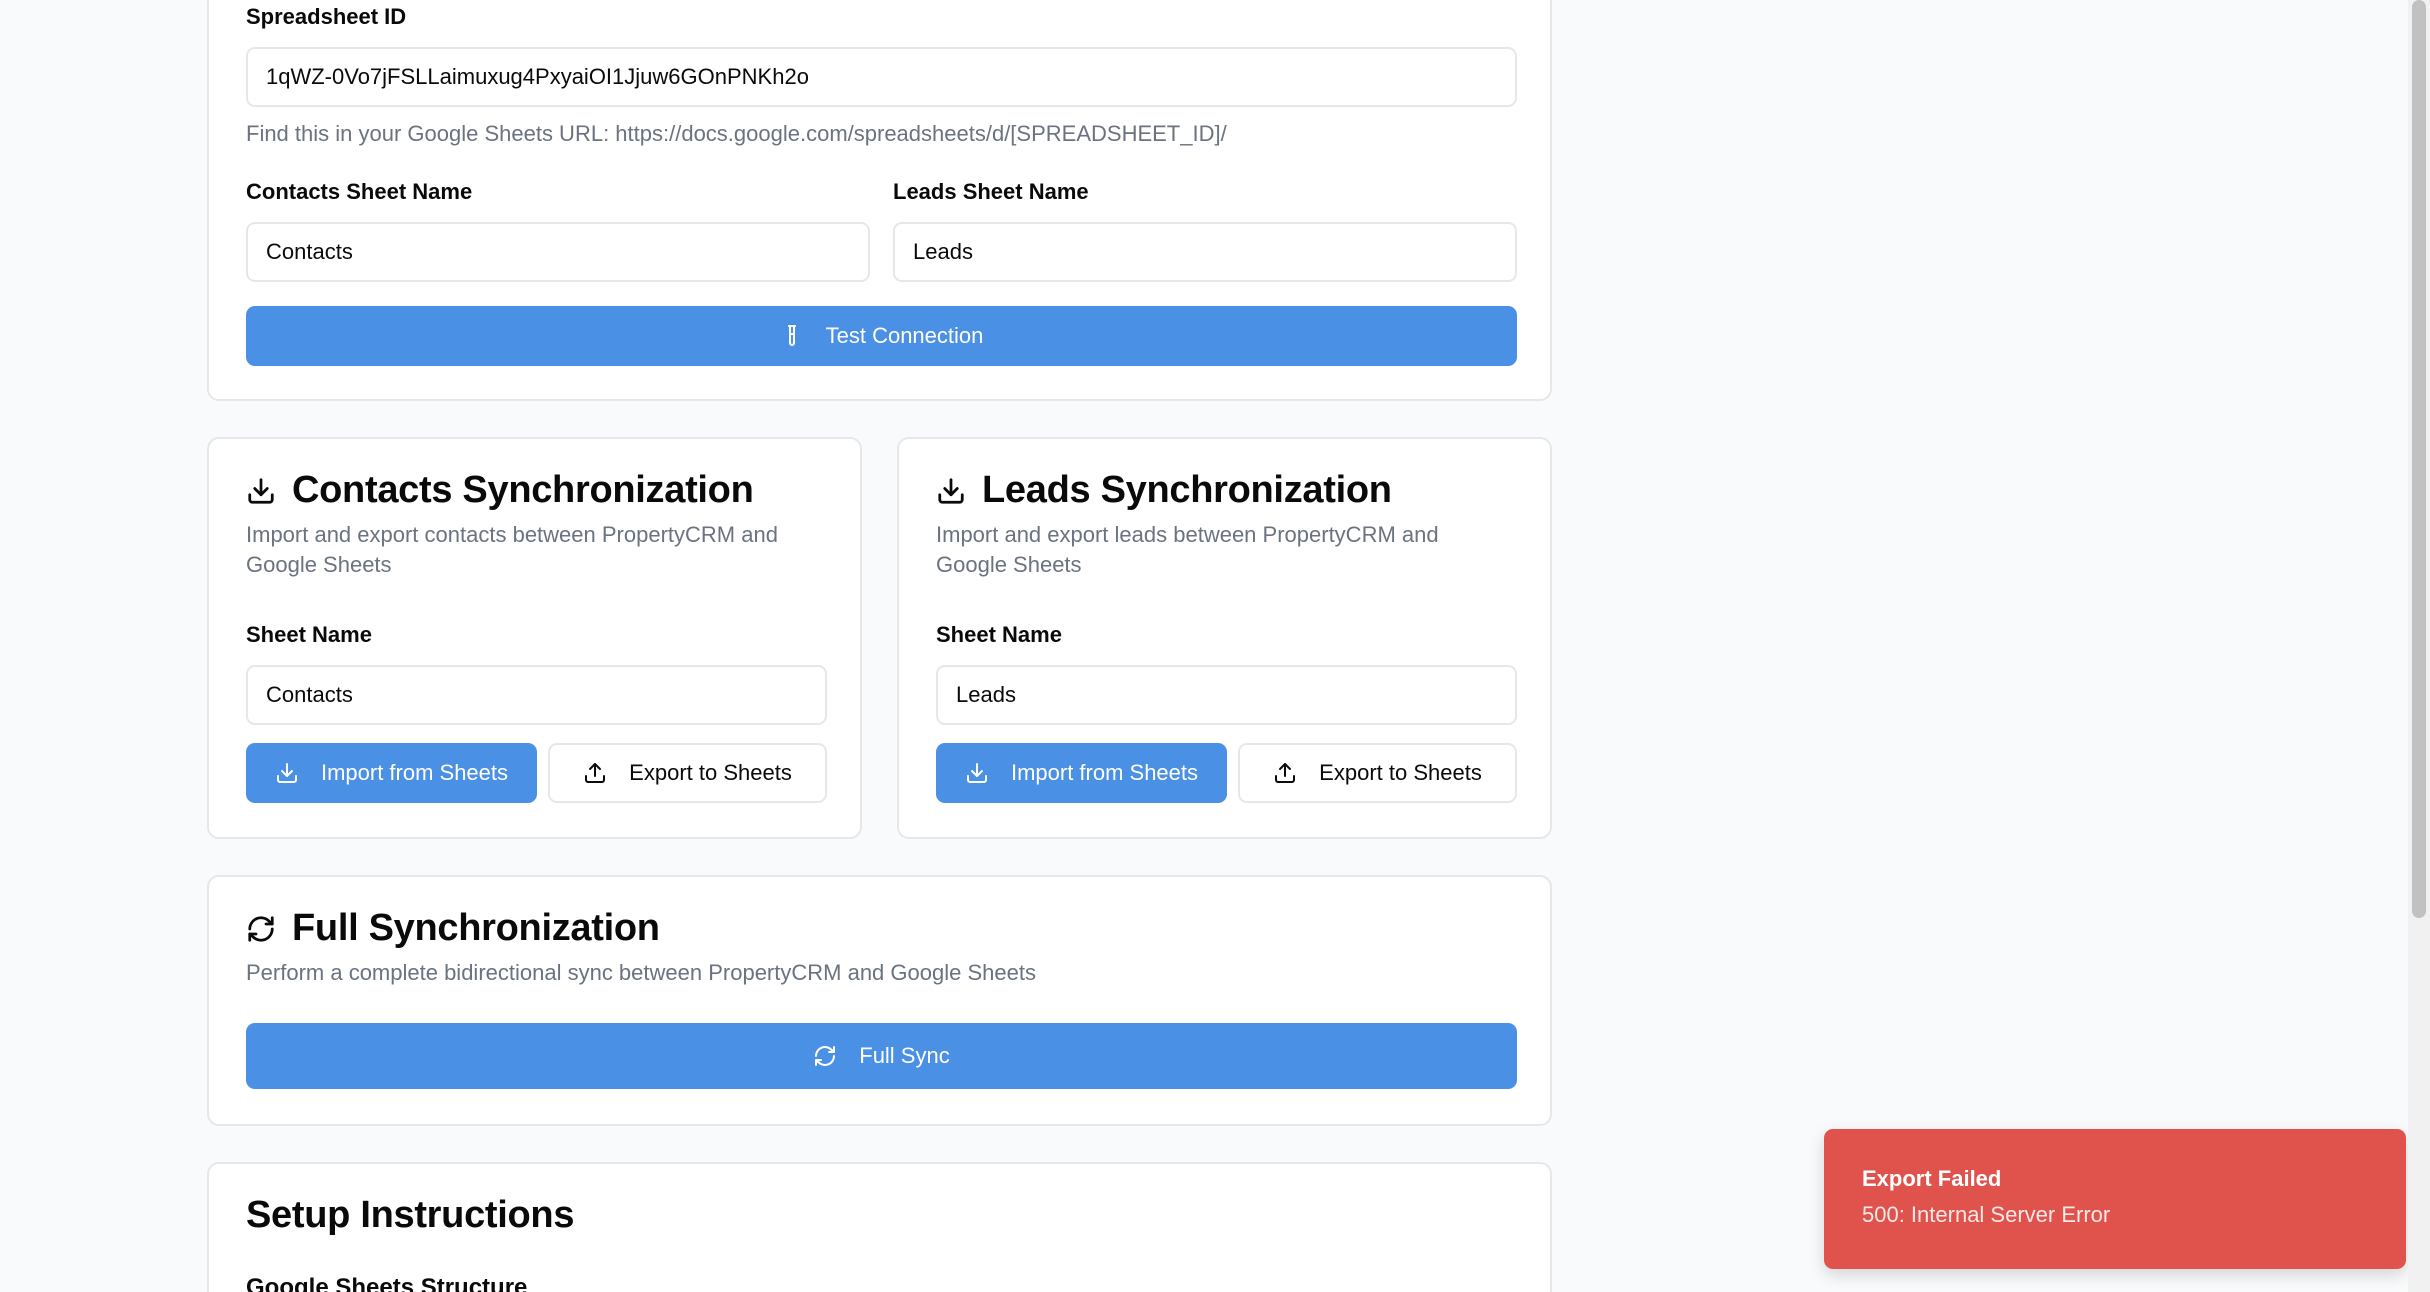  What do you see at coordinates (536, 695) in the screenshot?
I see `contacts-sheet-name-input: Contacts` at bounding box center [536, 695].